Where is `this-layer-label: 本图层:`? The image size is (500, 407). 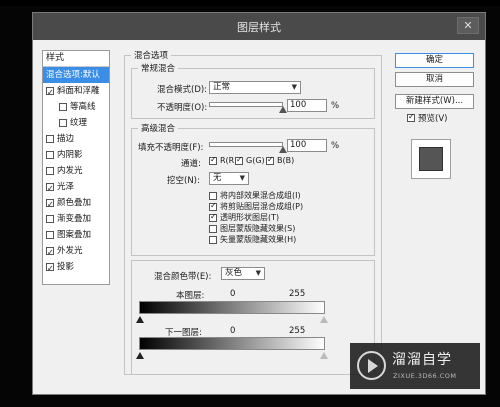
this-layer-label: 本图层: is located at coordinates (190, 296).